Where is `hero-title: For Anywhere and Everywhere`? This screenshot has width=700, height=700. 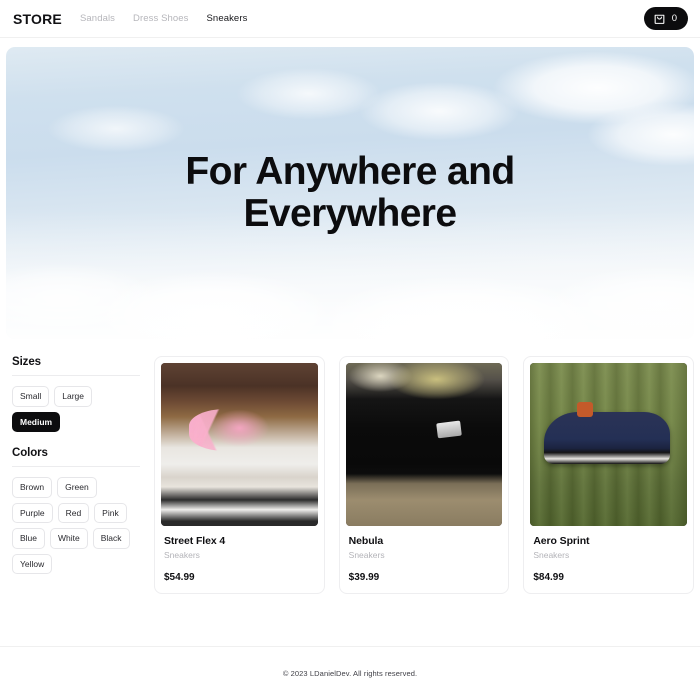
hero-title: For Anywhere and Everywhere is located at coordinates (350, 192).